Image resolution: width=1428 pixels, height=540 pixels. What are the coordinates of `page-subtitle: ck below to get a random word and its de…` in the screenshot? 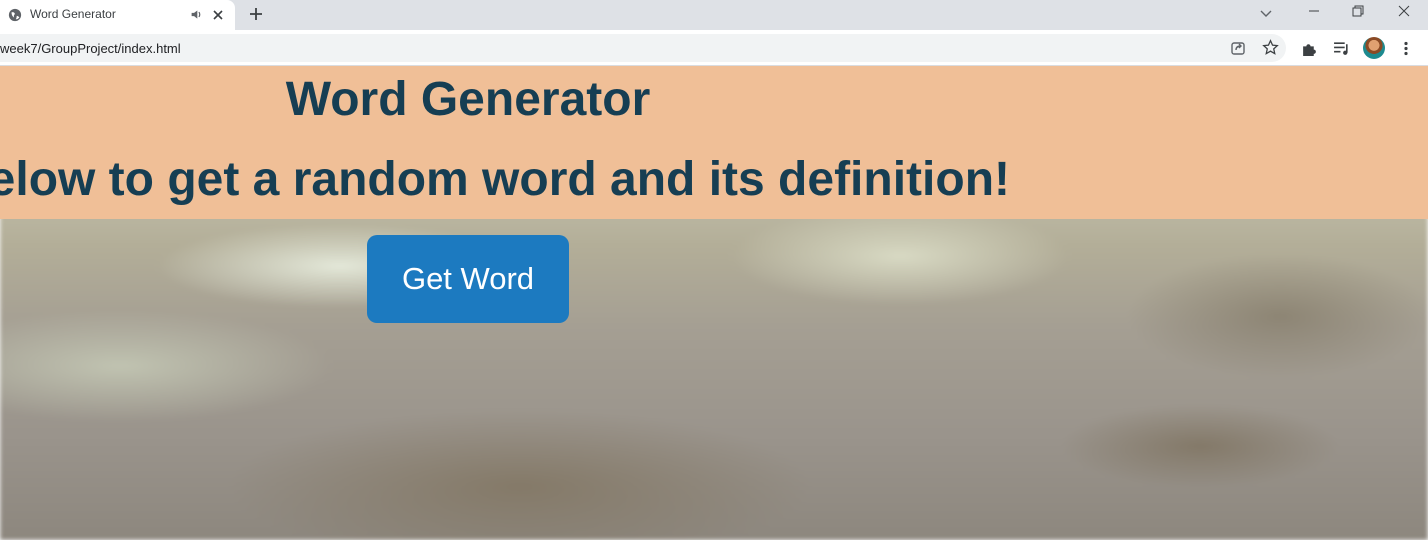 It's located at (505, 179).